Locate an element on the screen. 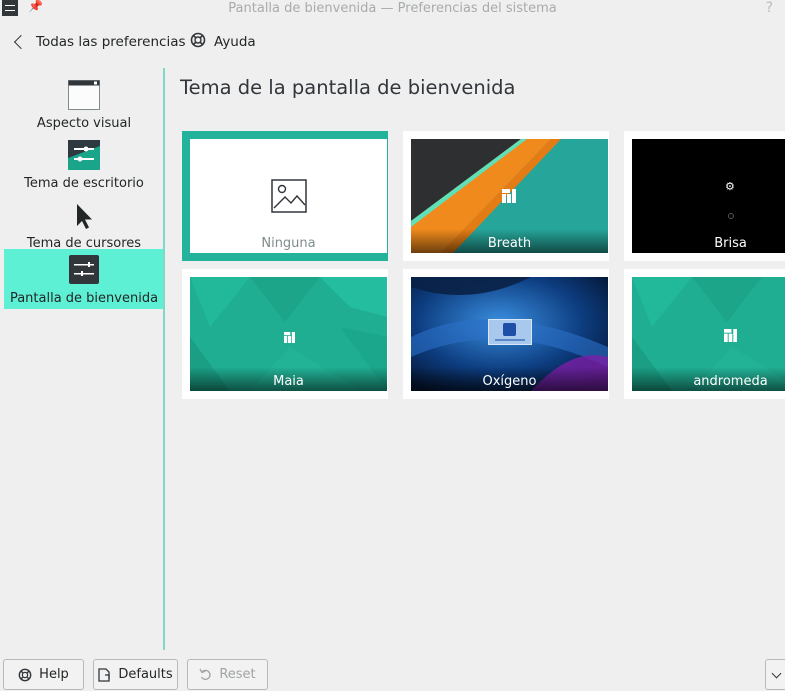 The height and width of the screenshot is (691, 785). theme-name: andromeda is located at coordinates (730, 381).